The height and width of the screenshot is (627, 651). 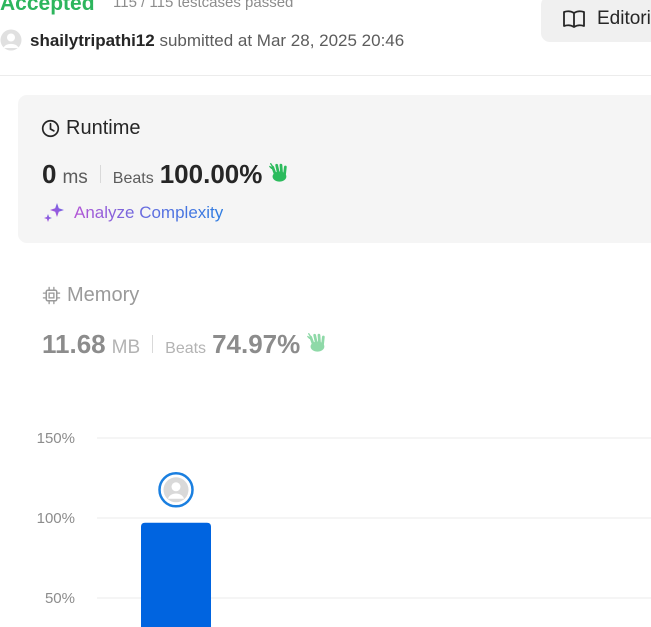 I want to click on analyze-complexity-button: Analyze Complexity, so click(x=132, y=213).